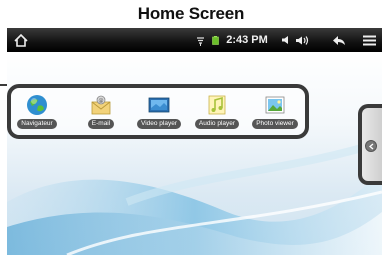 The image size is (382, 255). I want to click on app-navigateur: Navigateur, so click(37, 115).